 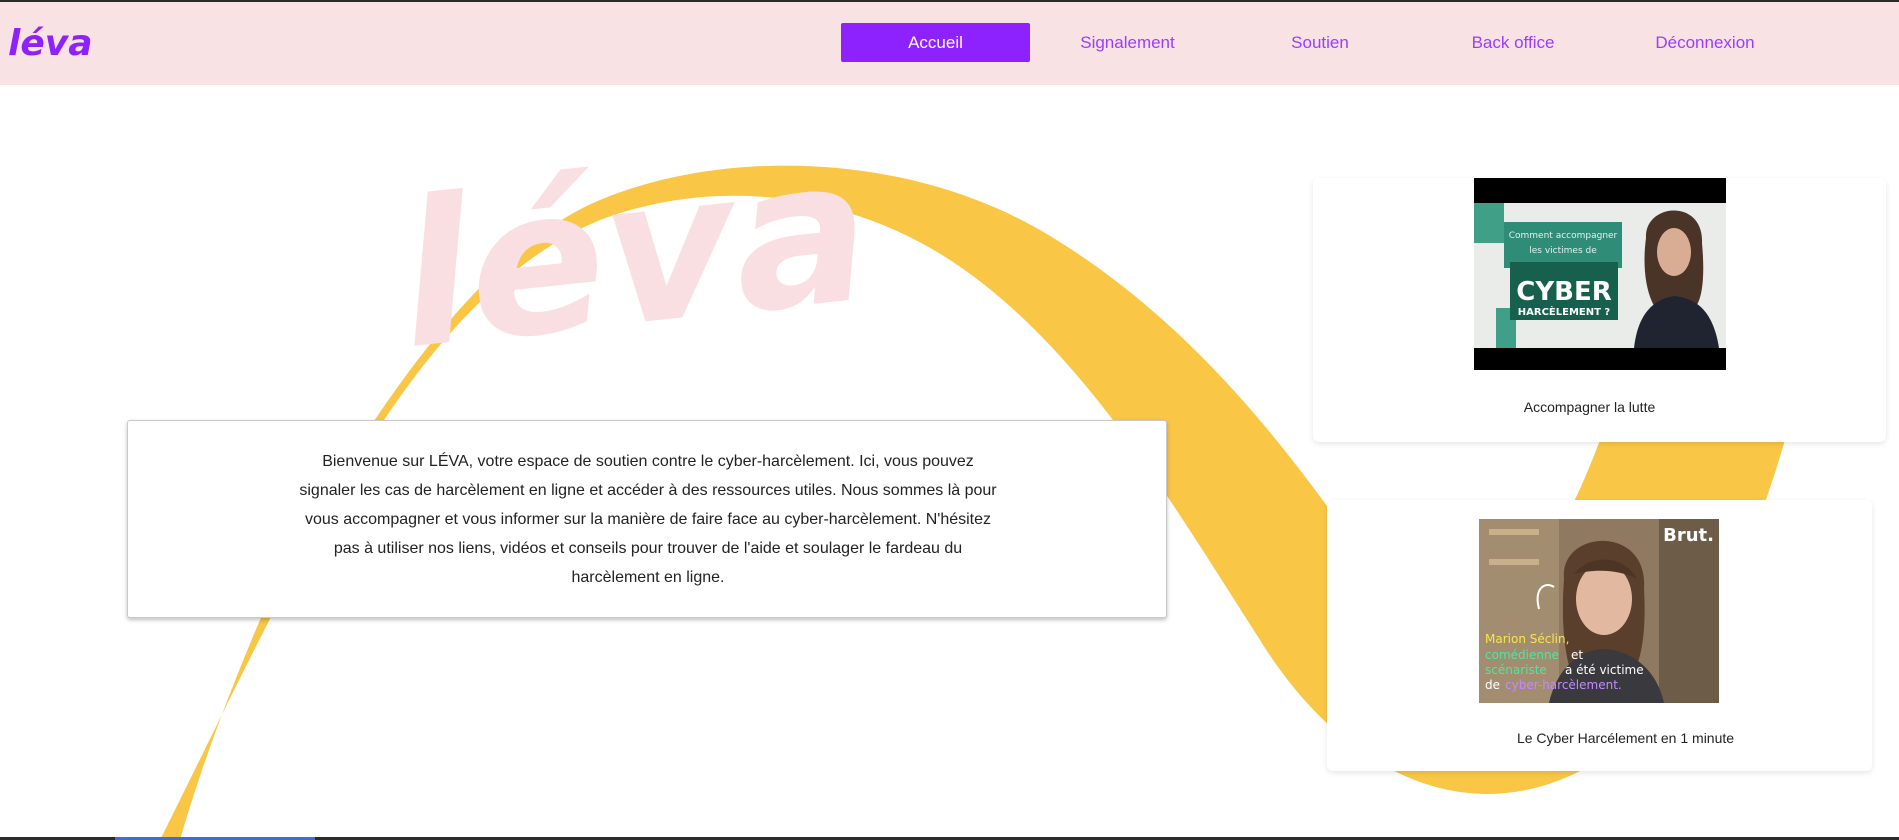 I want to click on svg-text: de, so click(x=1492, y=685).